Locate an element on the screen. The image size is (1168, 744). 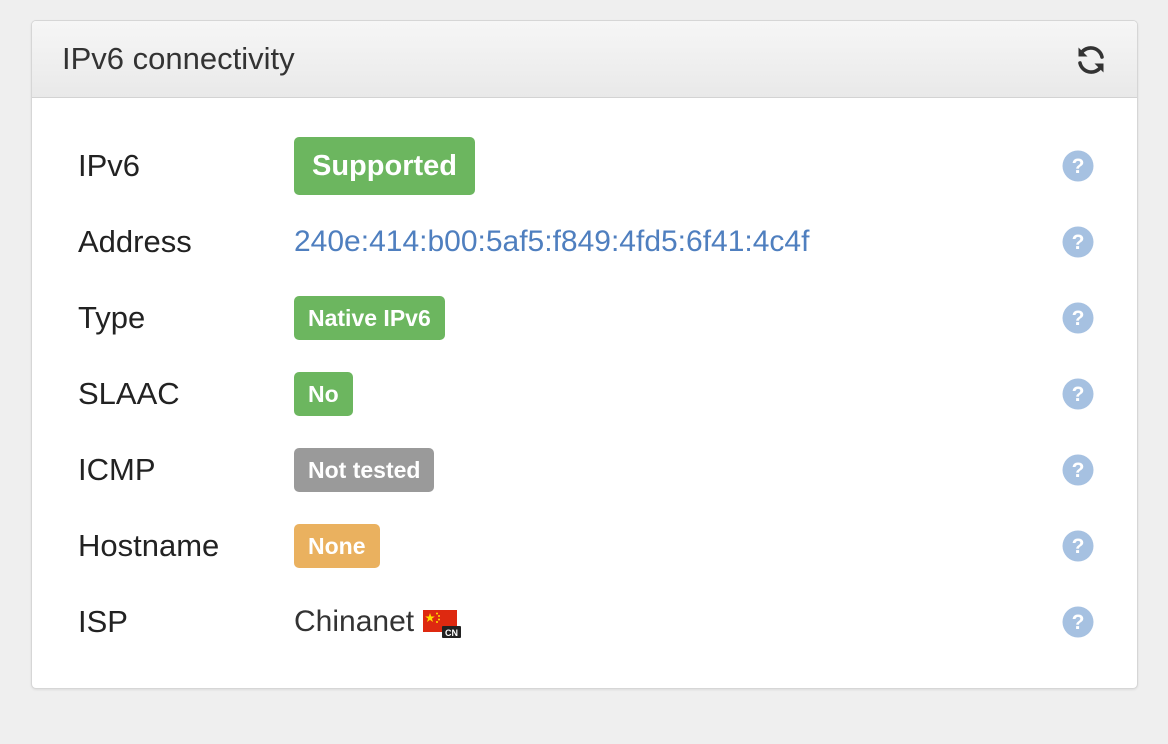
row-slaac: SLAAC No ? is located at coordinates (584, 394).